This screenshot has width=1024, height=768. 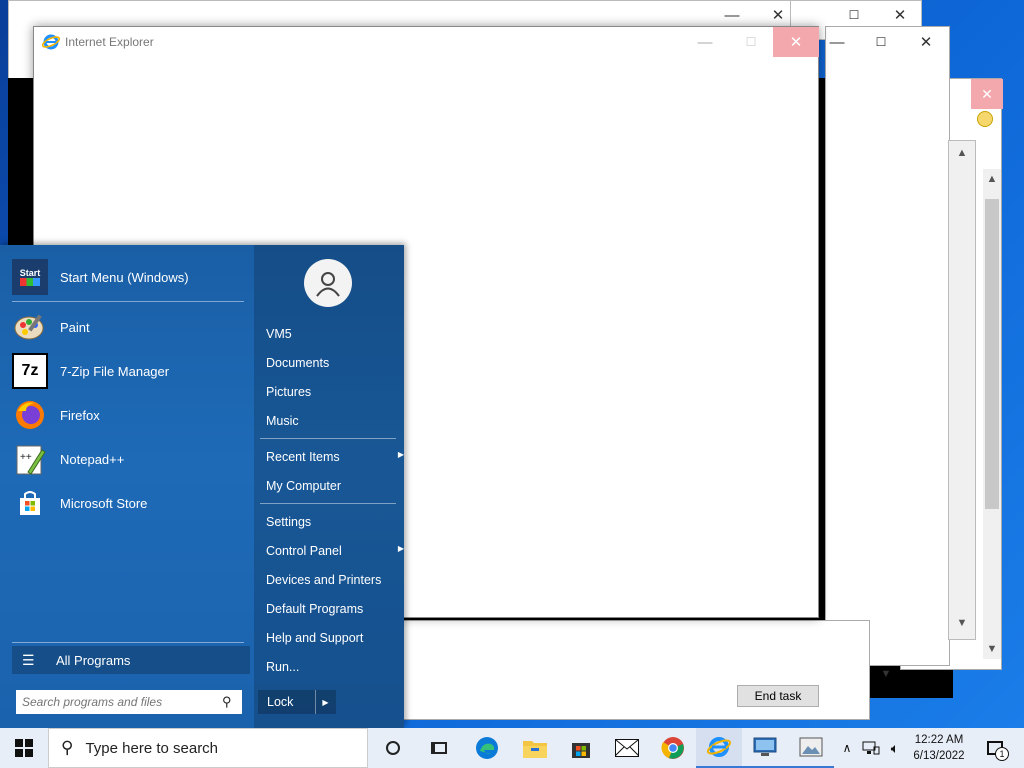 What do you see at coordinates (487, 748) in the screenshot?
I see `edge-icon` at bounding box center [487, 748].